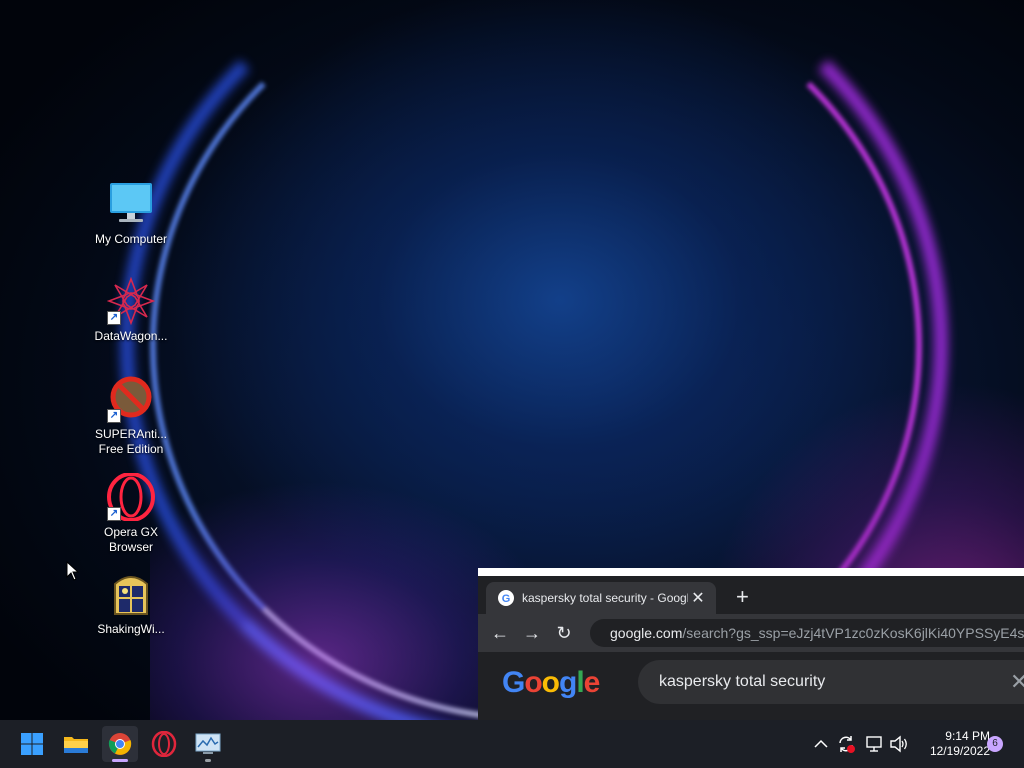 Image resolution: width=1024 pixels, height=768 pixels. I want to click on search-query: kaspersky total security, so click(742, 681).